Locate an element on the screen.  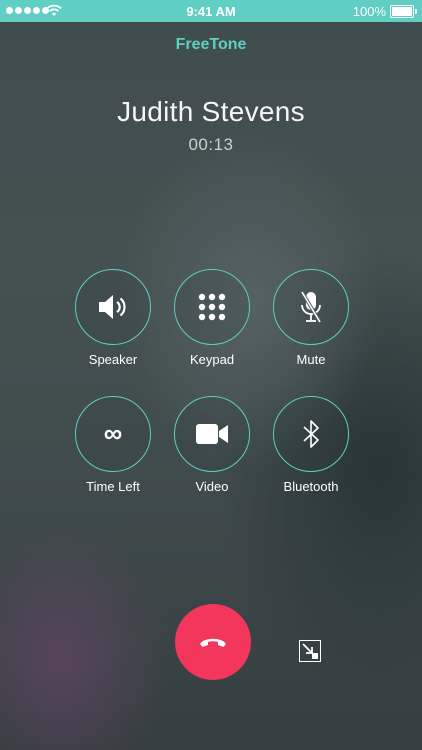
minimize-call-button is located at coordinates (310, 651).